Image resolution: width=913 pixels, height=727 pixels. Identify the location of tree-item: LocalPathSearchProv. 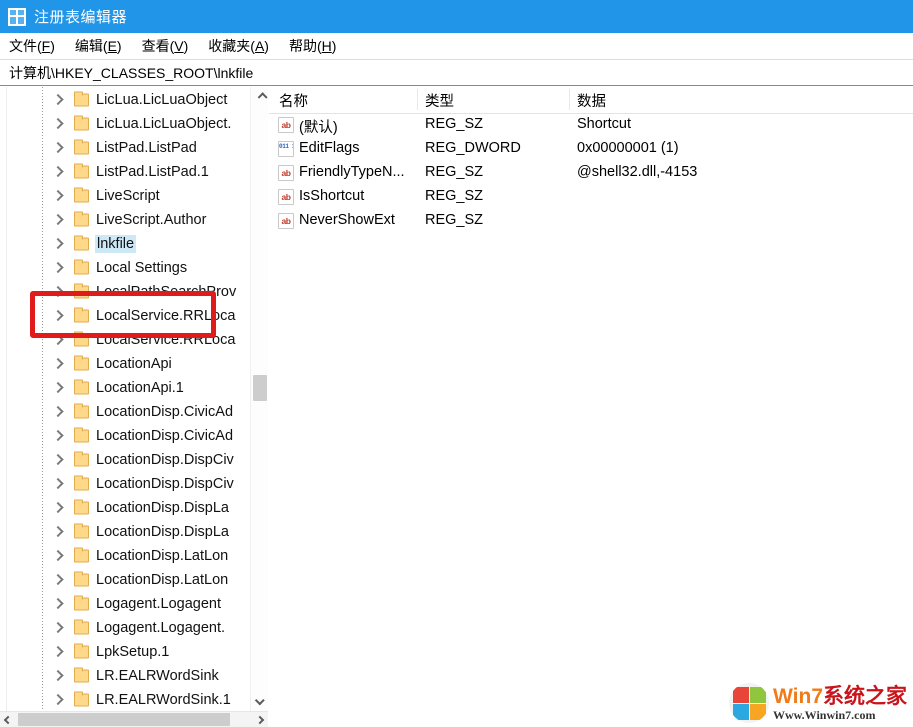
(126, 292).